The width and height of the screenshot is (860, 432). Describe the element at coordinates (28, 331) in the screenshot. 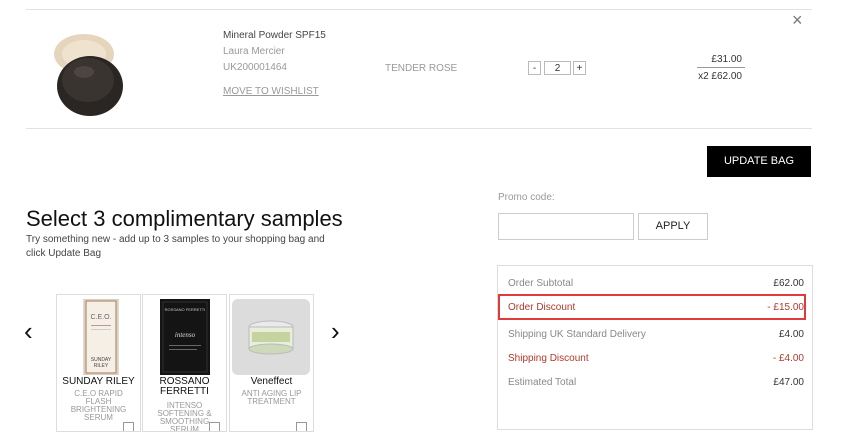

I see `carousel-prev-arrow: ‹` at that location.